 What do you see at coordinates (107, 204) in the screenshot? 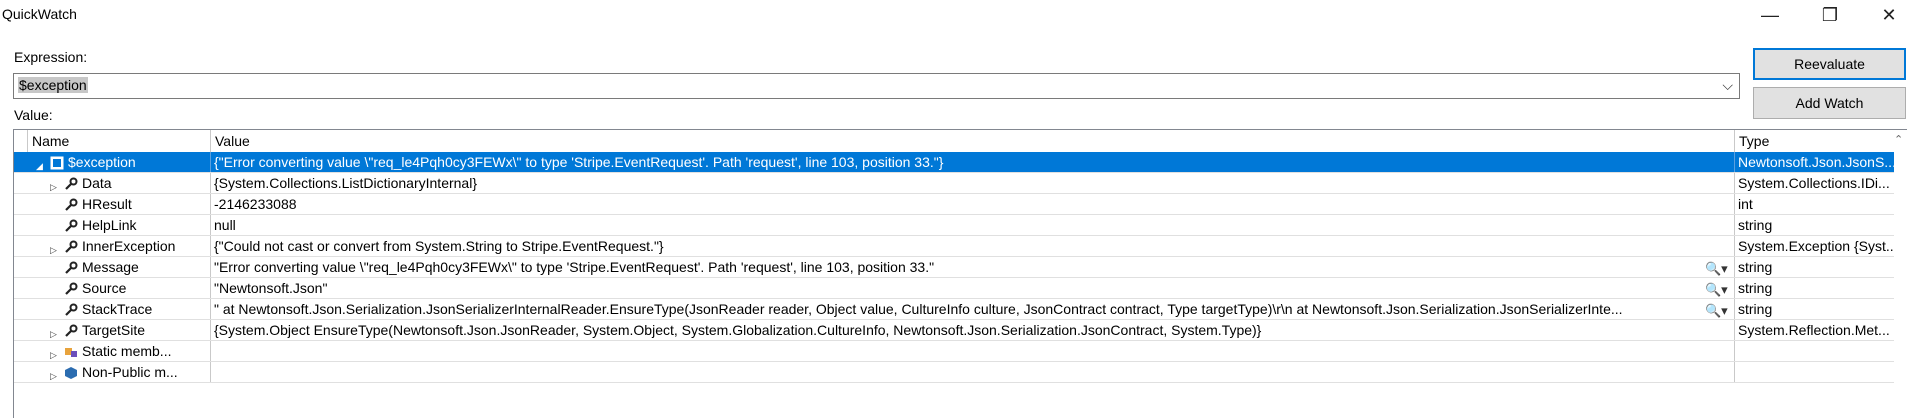
I see `row-name-text: HResult` at bounding box center [107, 204].